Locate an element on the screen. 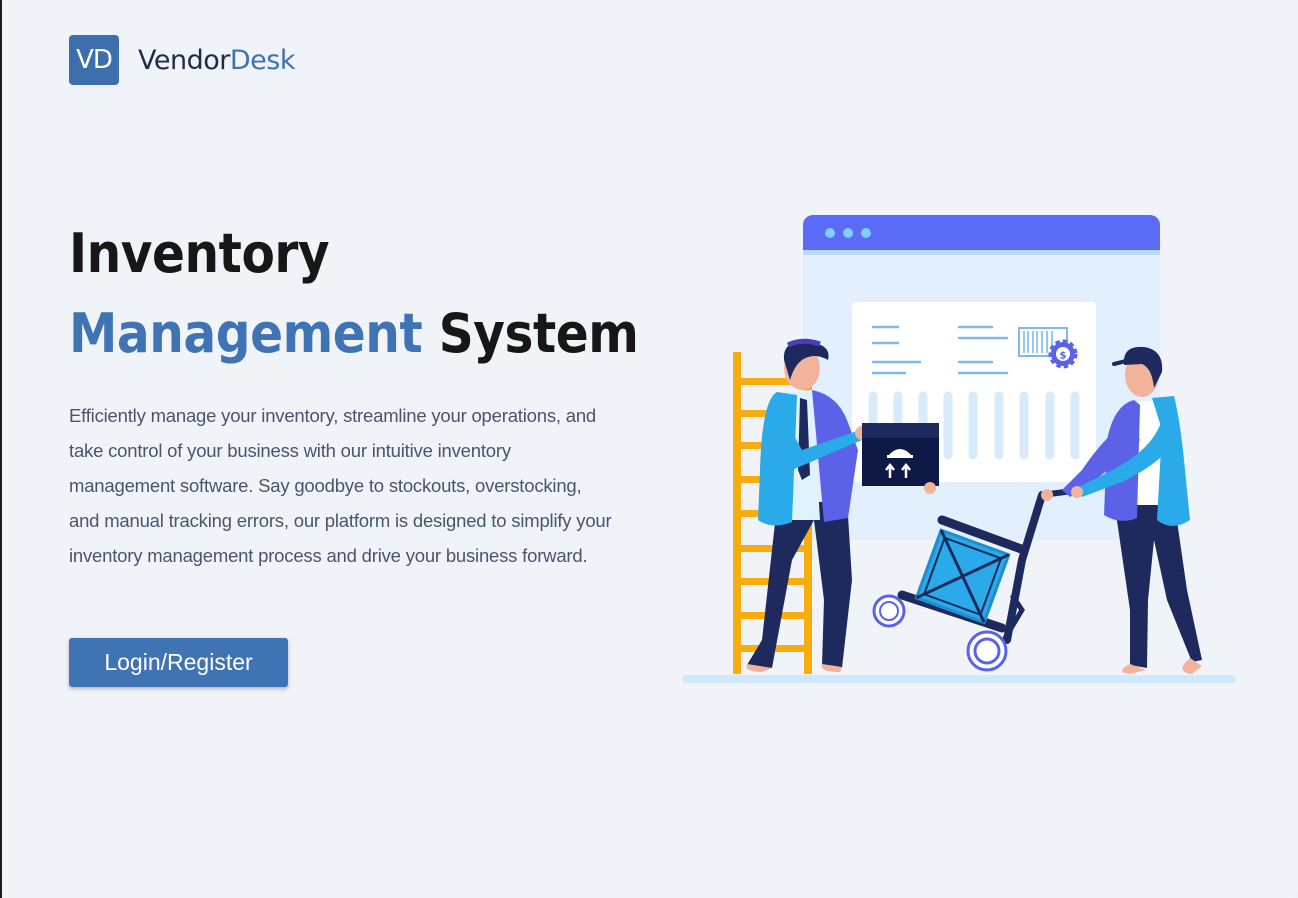 The height and width of the screenshot is (898, 1298). brand-name-accent: Desk is located at coordinates (262, 60).